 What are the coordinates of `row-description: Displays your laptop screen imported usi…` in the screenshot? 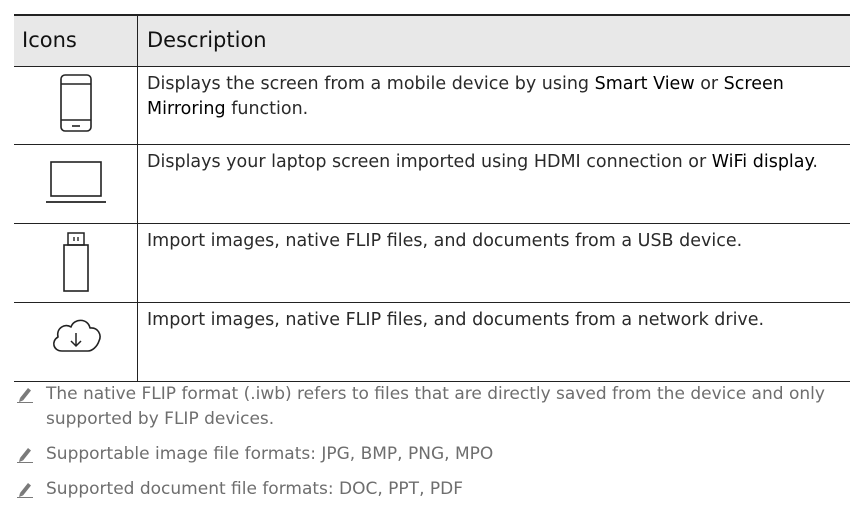 It's located at (494, 184).